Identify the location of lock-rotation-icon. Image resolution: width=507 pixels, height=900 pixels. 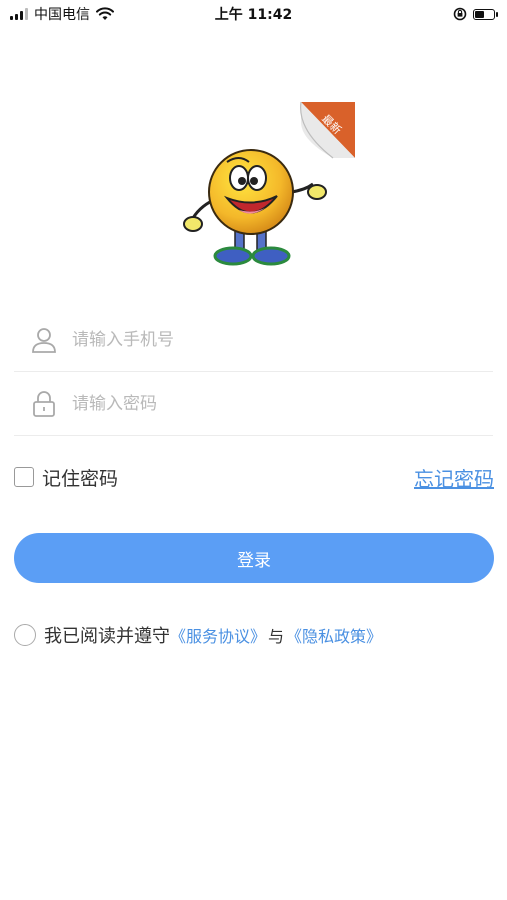
(460, 14).